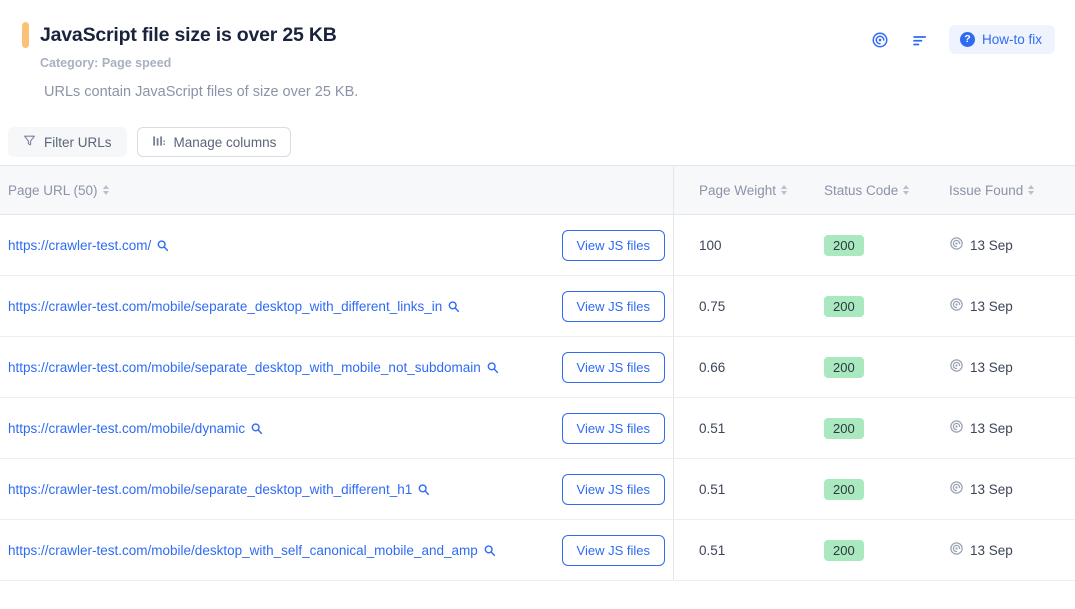 This screenshot has height=609, width=1075. Describe the element at coordinates (88, 245) in the screenshot. I see `page-url-link: https://crawler-test.com/` at that location.